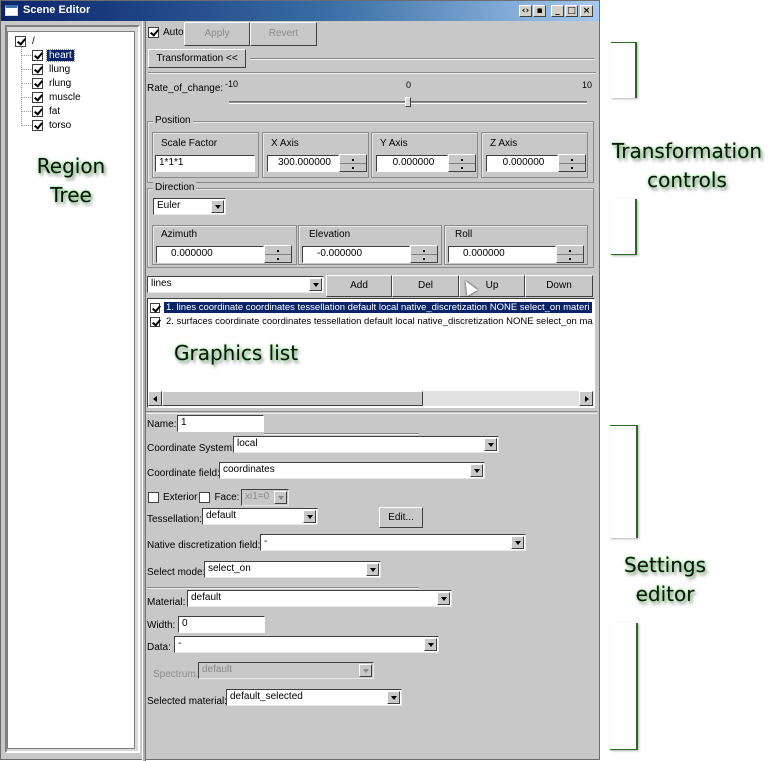  Describe the element at coordinates (330, 234) in the screenshot. I see `elevation-label: Elevation` at that location.